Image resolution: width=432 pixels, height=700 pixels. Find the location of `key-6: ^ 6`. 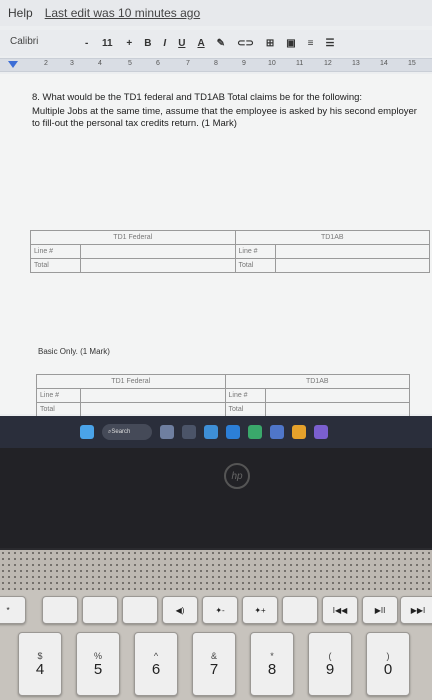

key-6: ^ 6 is located at coordinates (156, 664).